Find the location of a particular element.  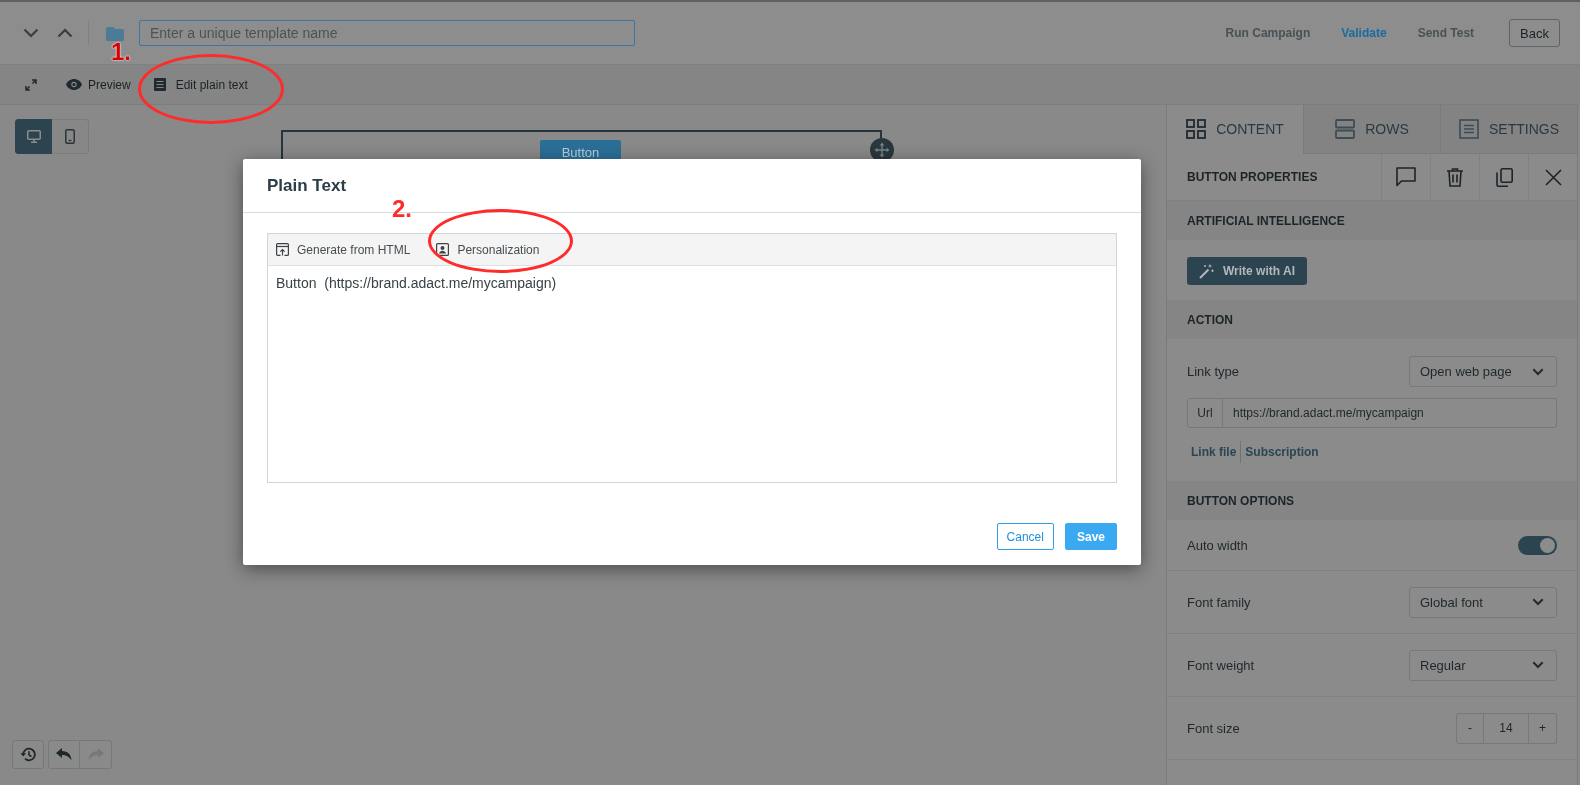

chevron-up-icon is located at coordinates (65, 33).